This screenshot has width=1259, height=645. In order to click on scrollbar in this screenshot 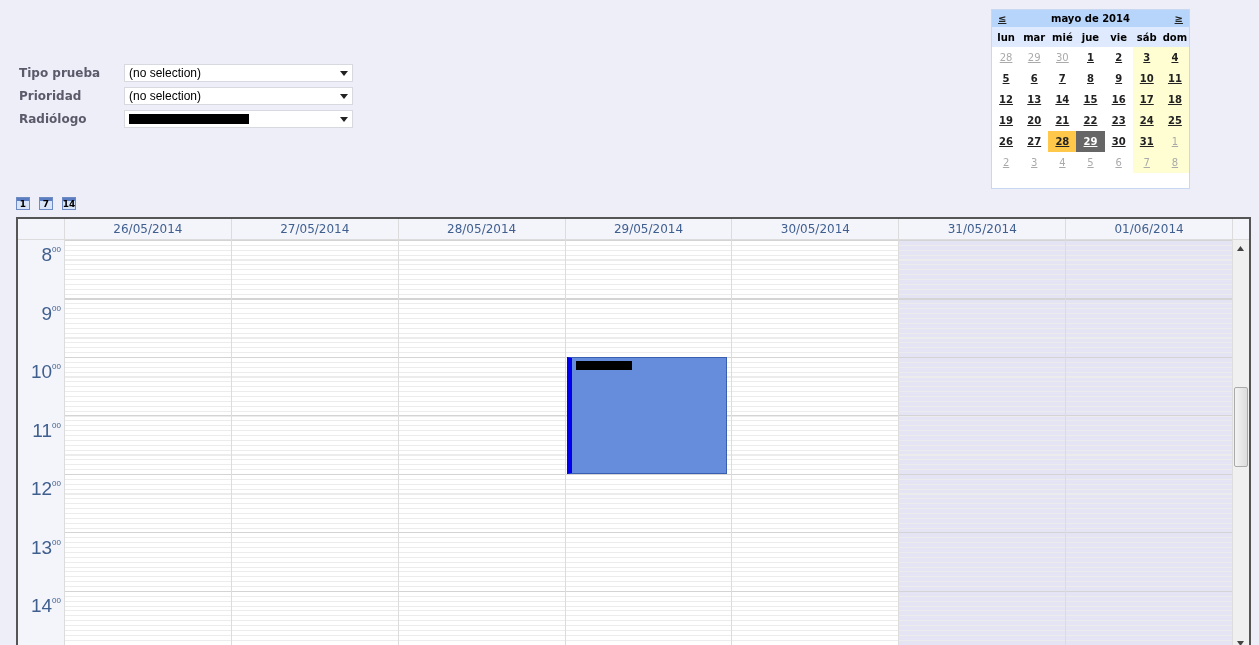, I will do `click(1240, 442)`.